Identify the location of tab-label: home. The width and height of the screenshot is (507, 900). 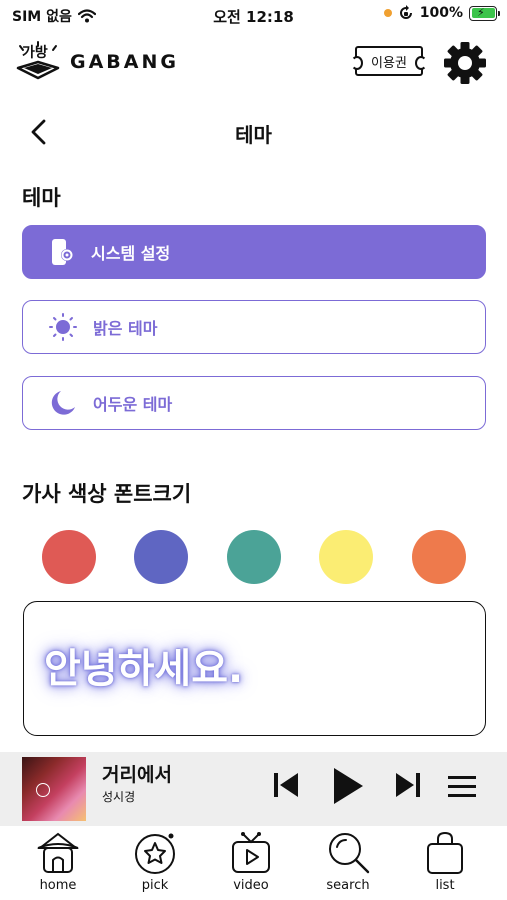
(58, 885).